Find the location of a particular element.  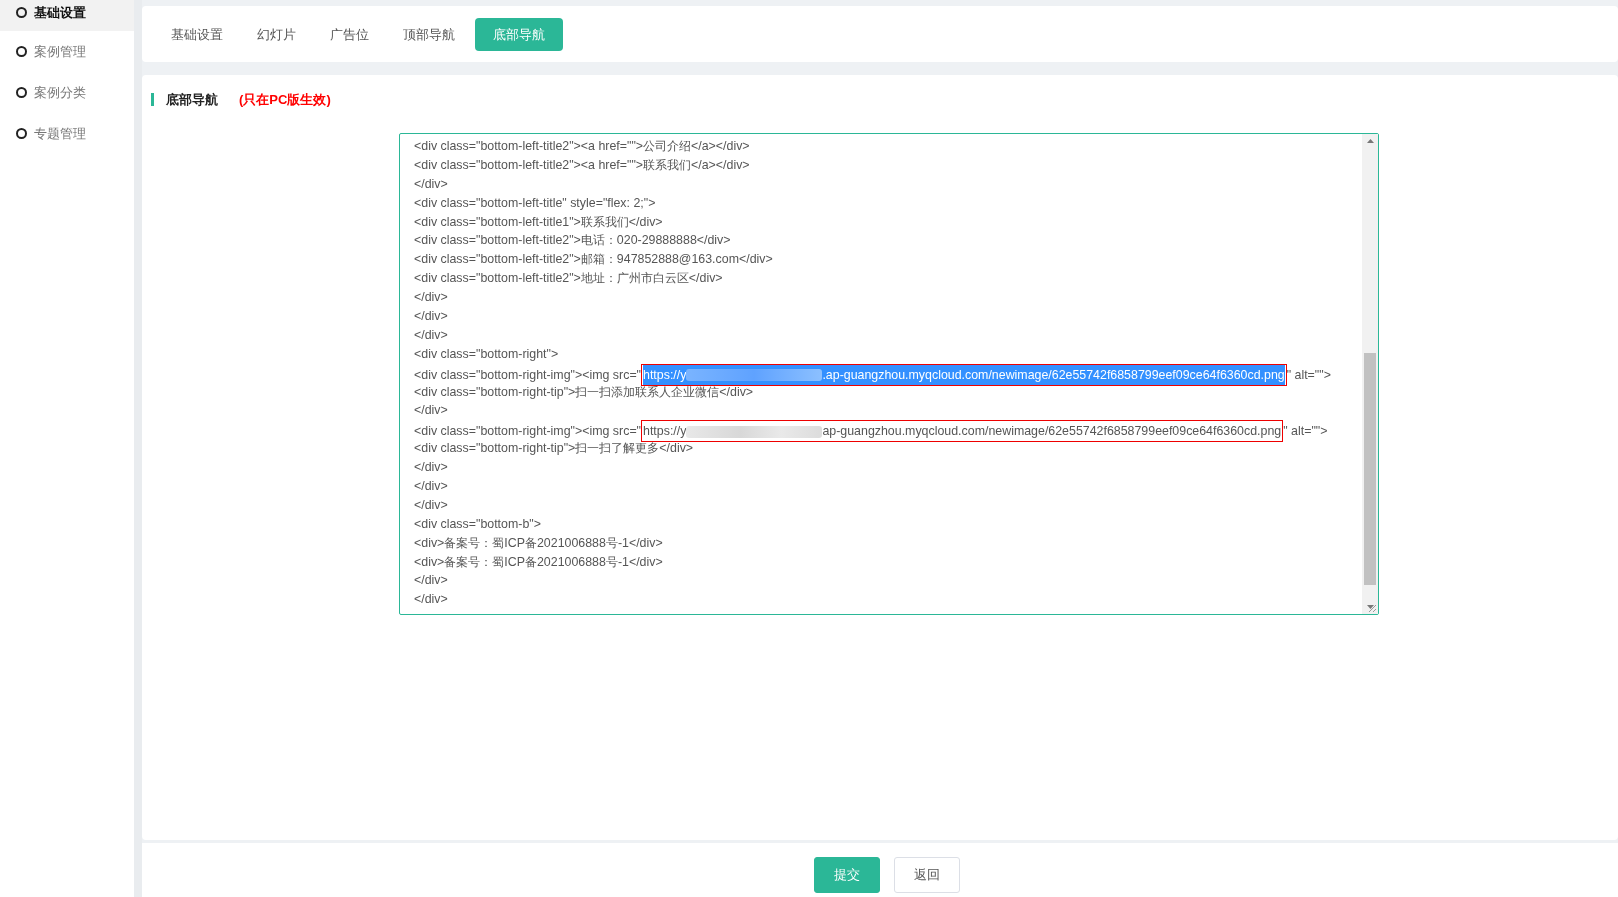

code-line: <div class="bottom-right"> is located at coordinates (487, 354).